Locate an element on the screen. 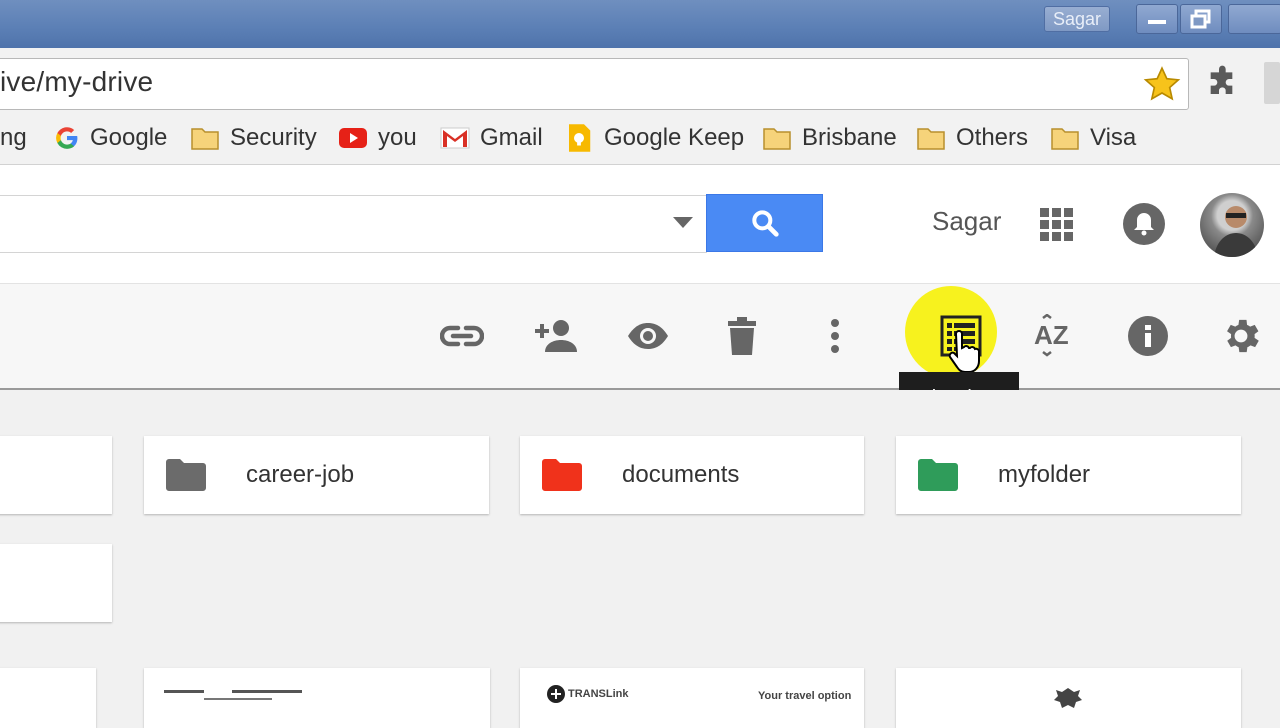 Image resolution: width=1280 pixels, height=728 pixels. profile-chip: Sagar is located at coordinates (1077, 19).